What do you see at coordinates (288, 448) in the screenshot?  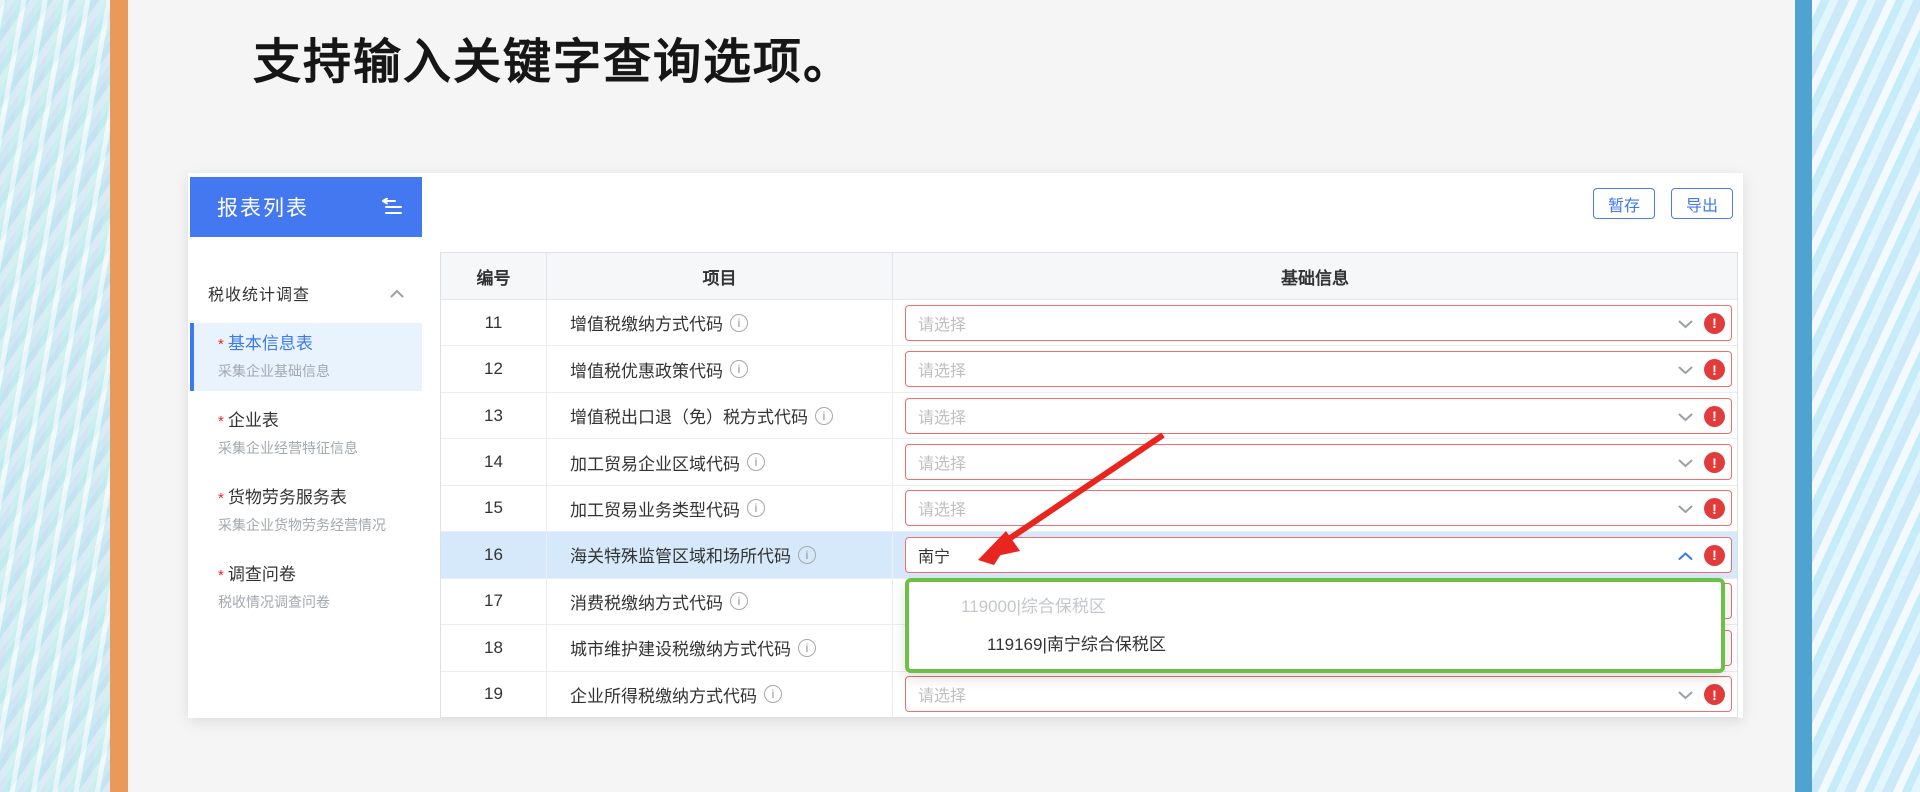 I see `sidebar-item-desc: 采集企业经营特征信息` at bounding box center [288, 448].